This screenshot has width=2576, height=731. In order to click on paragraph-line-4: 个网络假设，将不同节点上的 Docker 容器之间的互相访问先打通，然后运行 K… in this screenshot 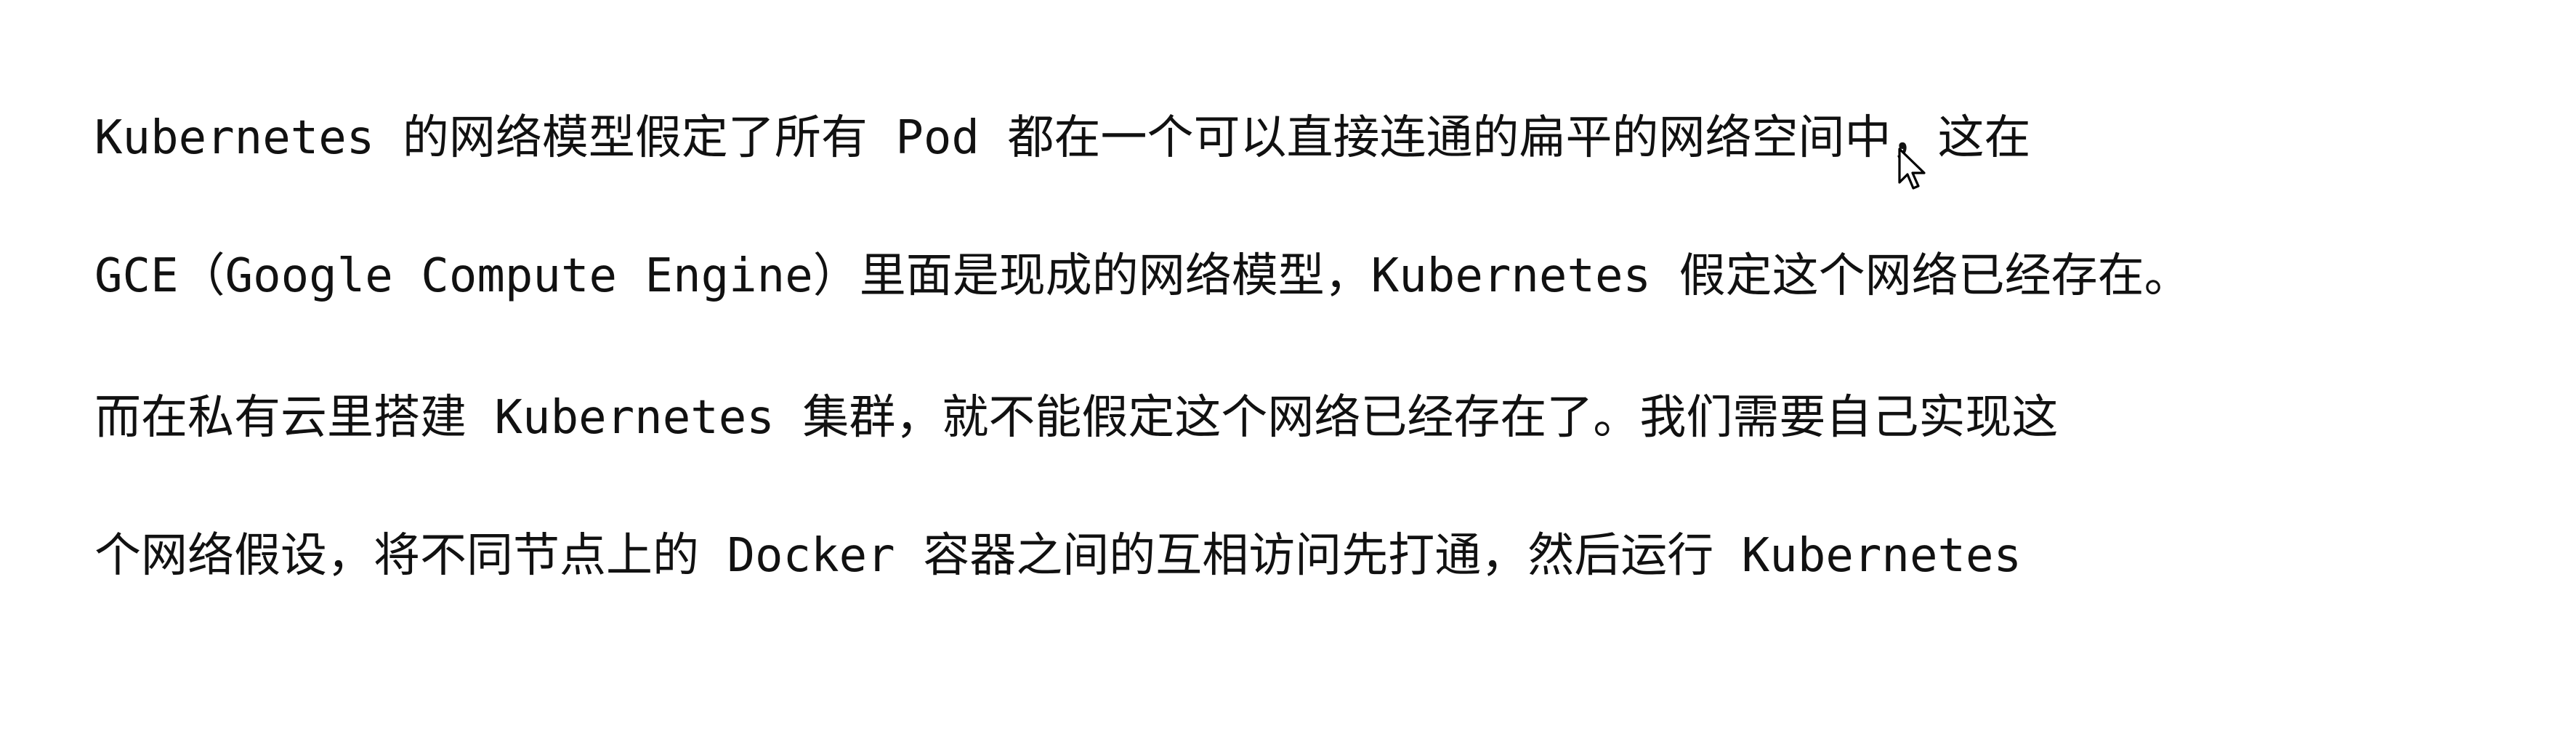, I will do `click(1058, 556)`.